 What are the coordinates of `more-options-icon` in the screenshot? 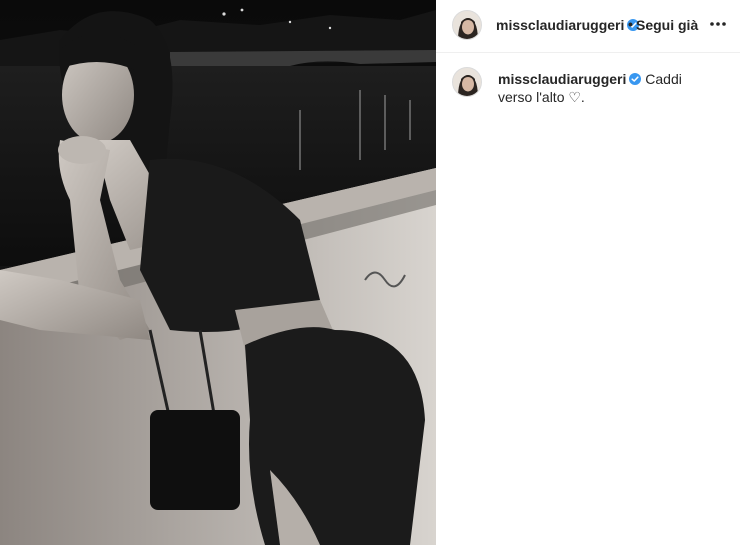 It's located at (718, 24).